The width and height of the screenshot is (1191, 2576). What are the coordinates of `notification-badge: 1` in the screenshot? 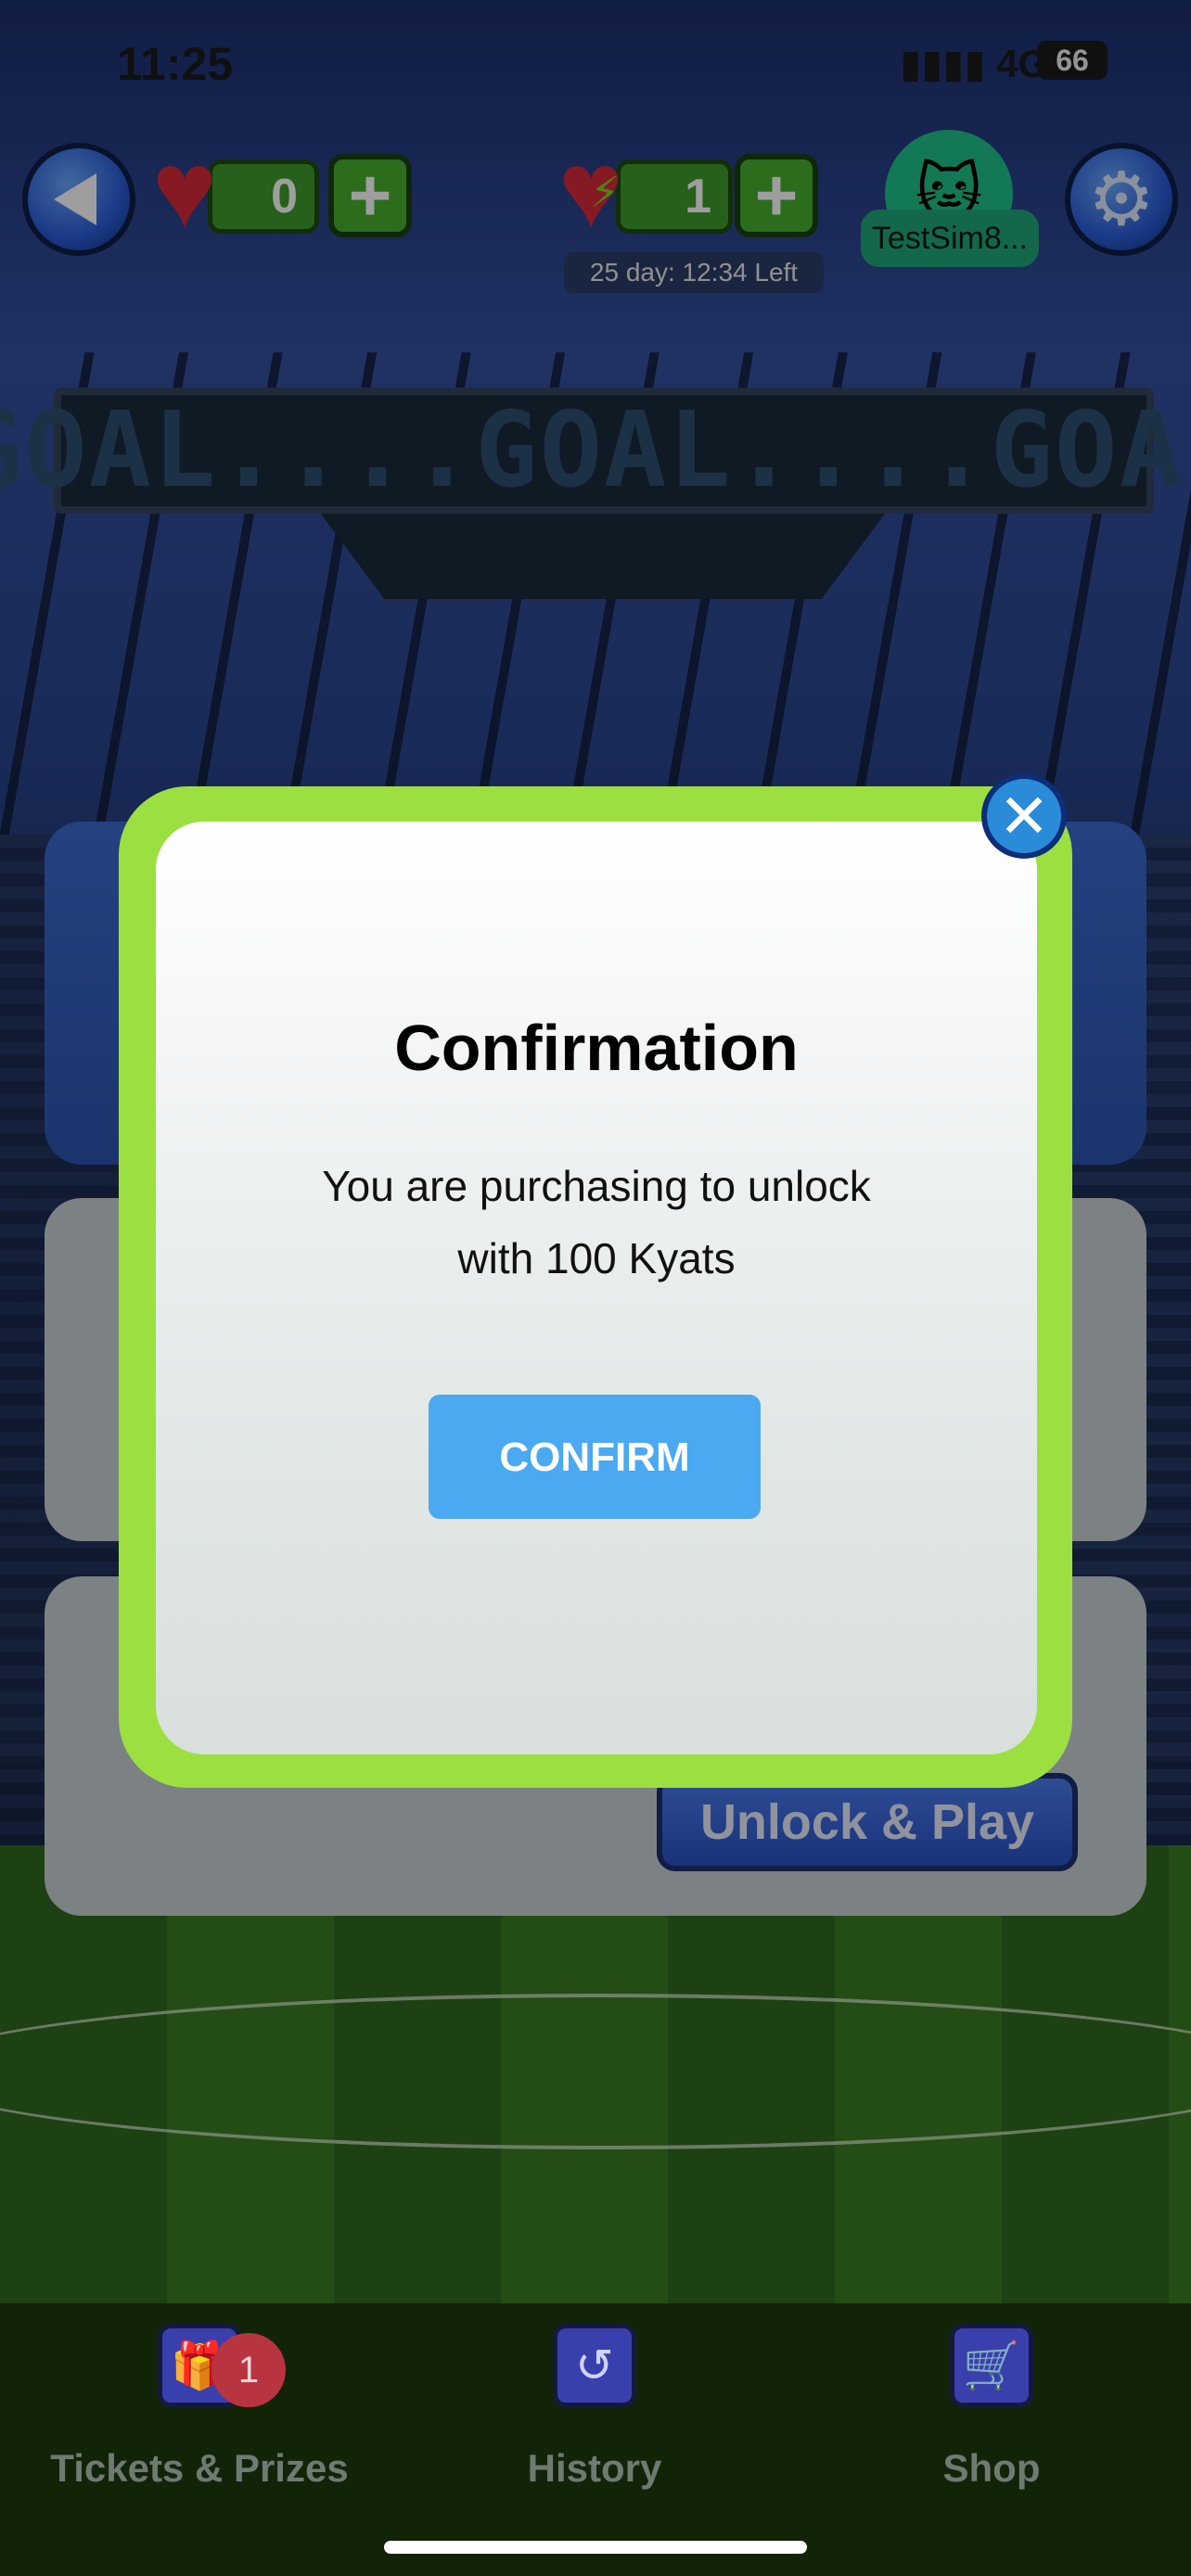 It's located at (248, 2370).